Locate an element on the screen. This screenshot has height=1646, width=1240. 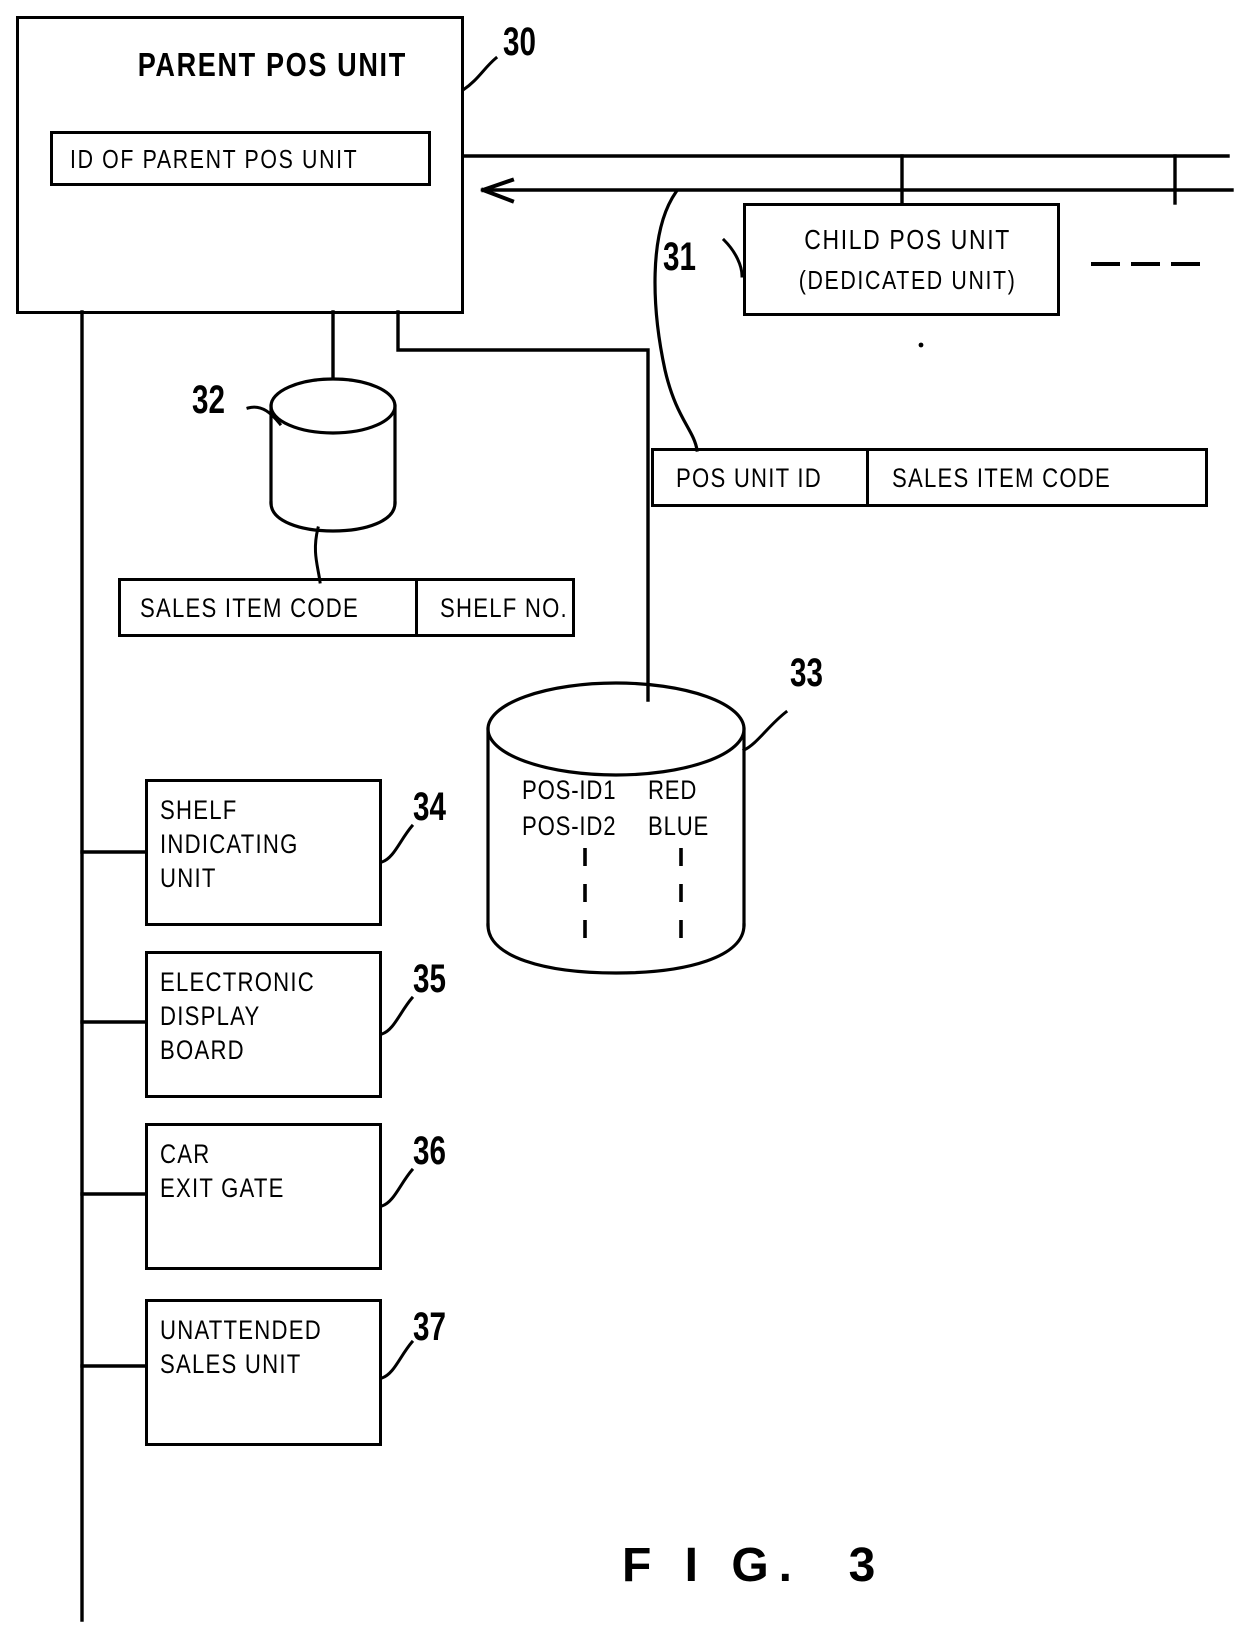
db33-row-1-id: POS-ID2 is located at coordinates (569, 826).